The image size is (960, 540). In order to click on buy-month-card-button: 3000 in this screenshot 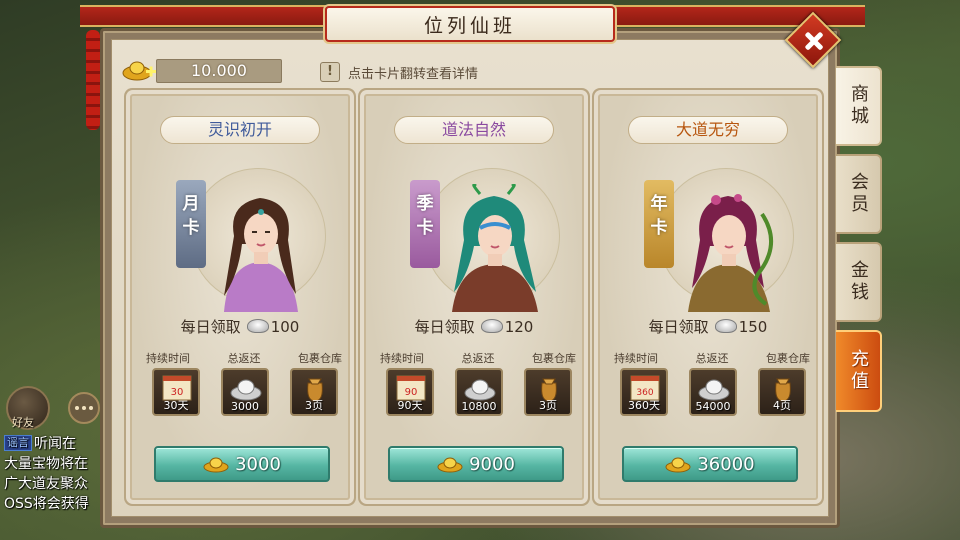, I will do `click(242, 464)`.